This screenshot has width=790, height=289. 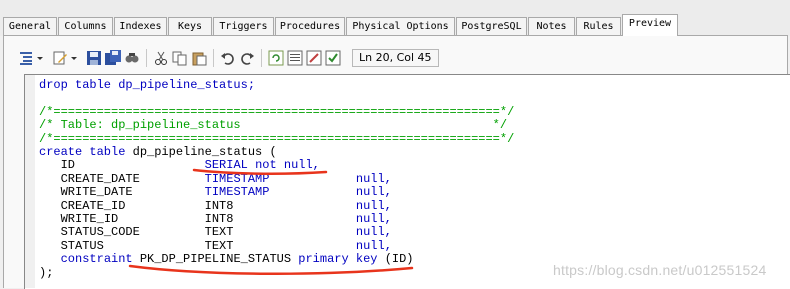 What do you see at coordinates (295, 58) in the screenshot?
I see `list-icon` at bounding box center [295, 58].